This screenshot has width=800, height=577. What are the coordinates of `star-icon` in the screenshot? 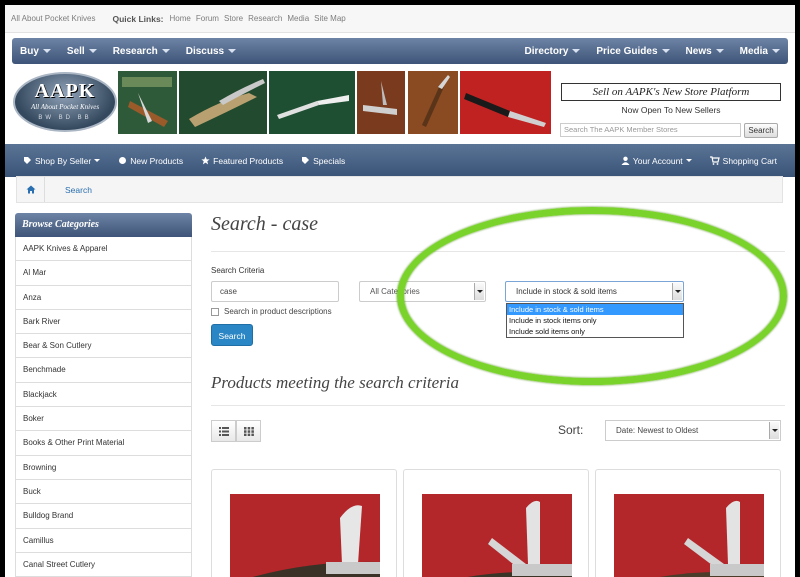 It's located at (205, 160).